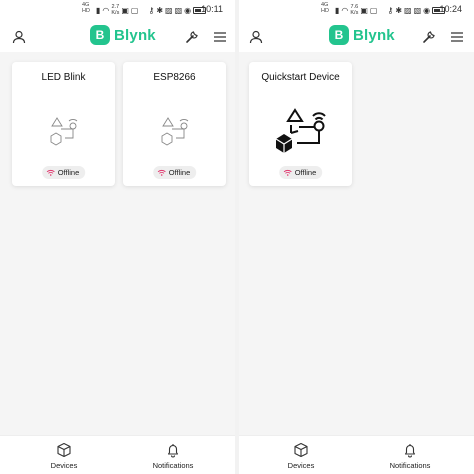  What do you see at coordinates (63, 77) in the screenshot?
I see `device-name: LED Blink` at bounding box center [63, 77].